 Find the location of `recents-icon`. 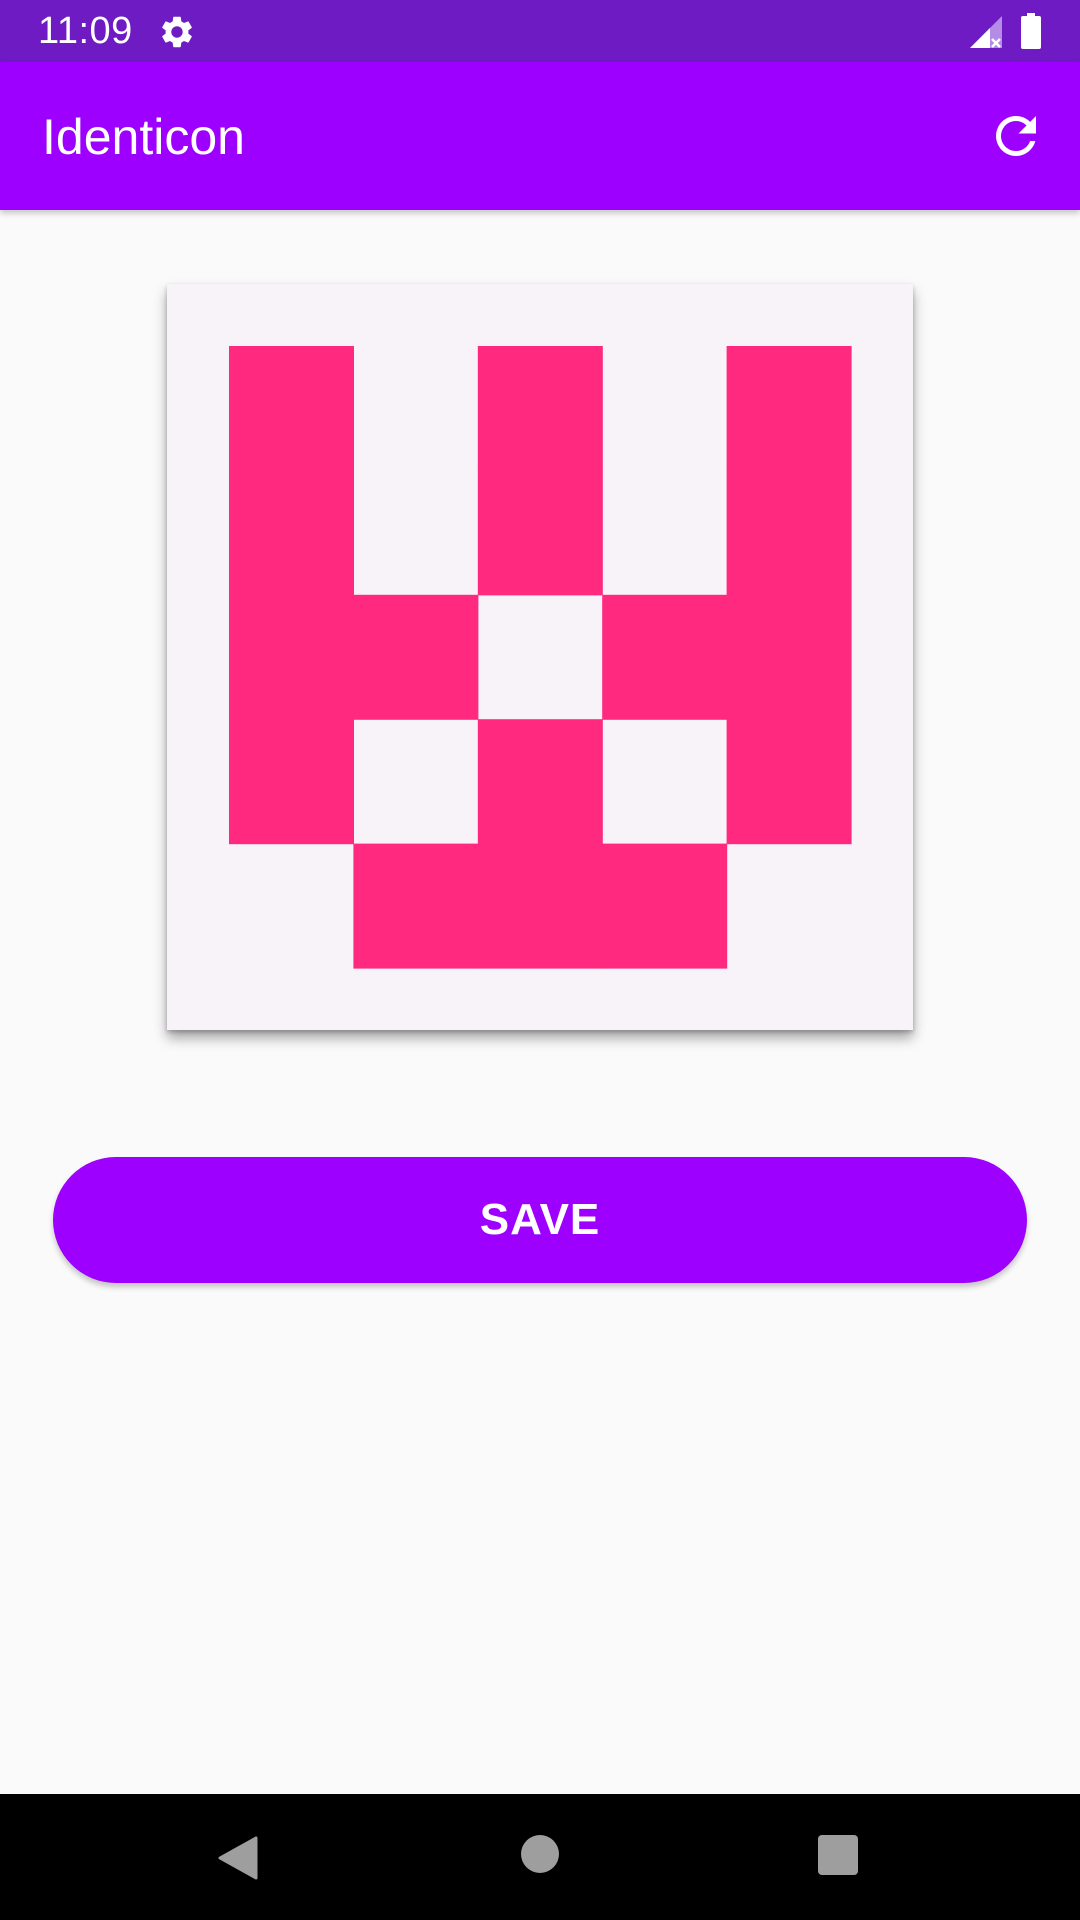

recents-icon is located at coordinates (838, 1855).